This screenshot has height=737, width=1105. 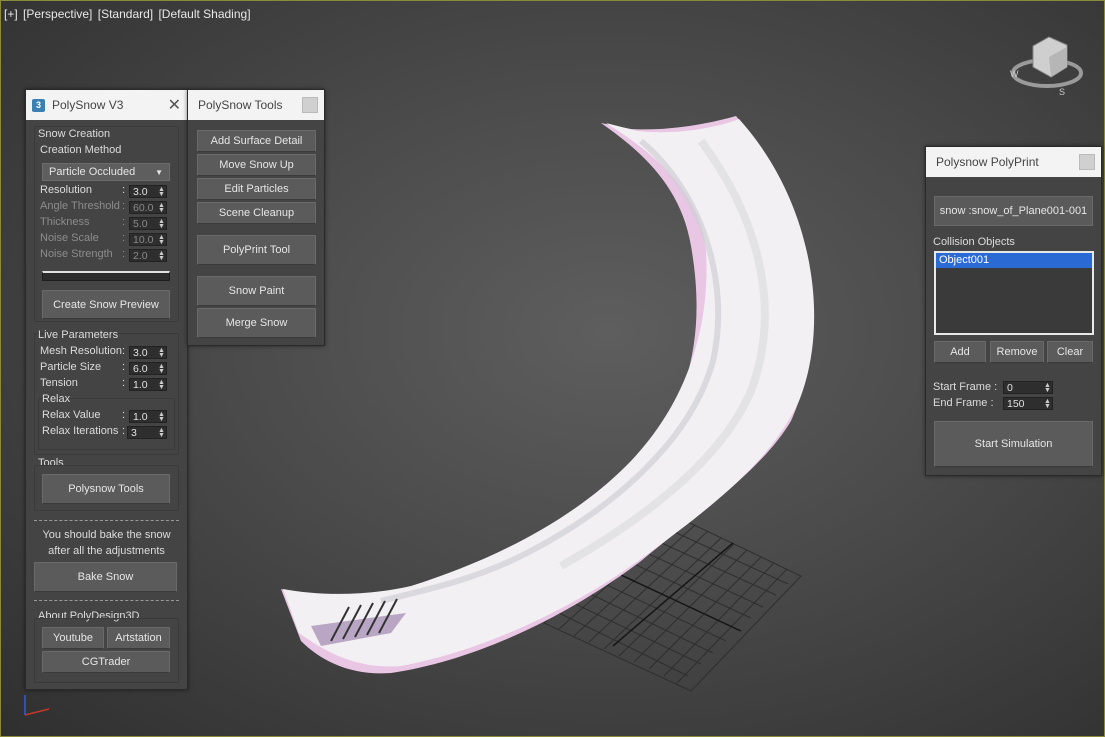 I want to click on bake-note-line1: You should bake the snow, so click(x=106, y=535).